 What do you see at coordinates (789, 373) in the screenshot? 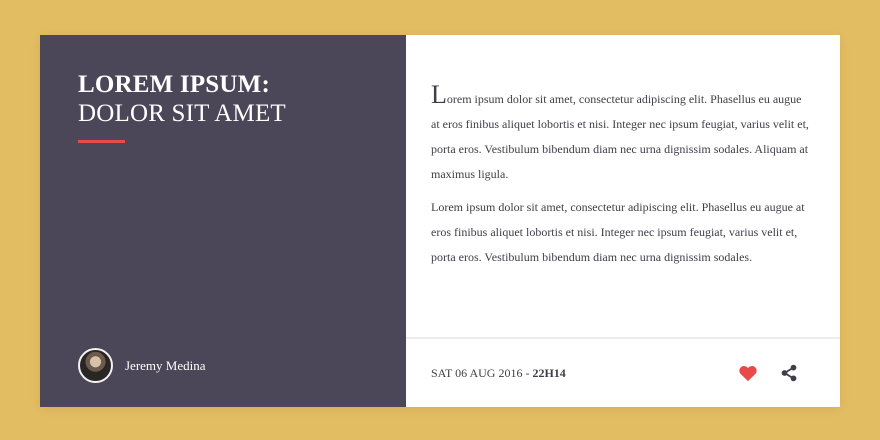
I see `share-icon` at bounding box center [789, 373].